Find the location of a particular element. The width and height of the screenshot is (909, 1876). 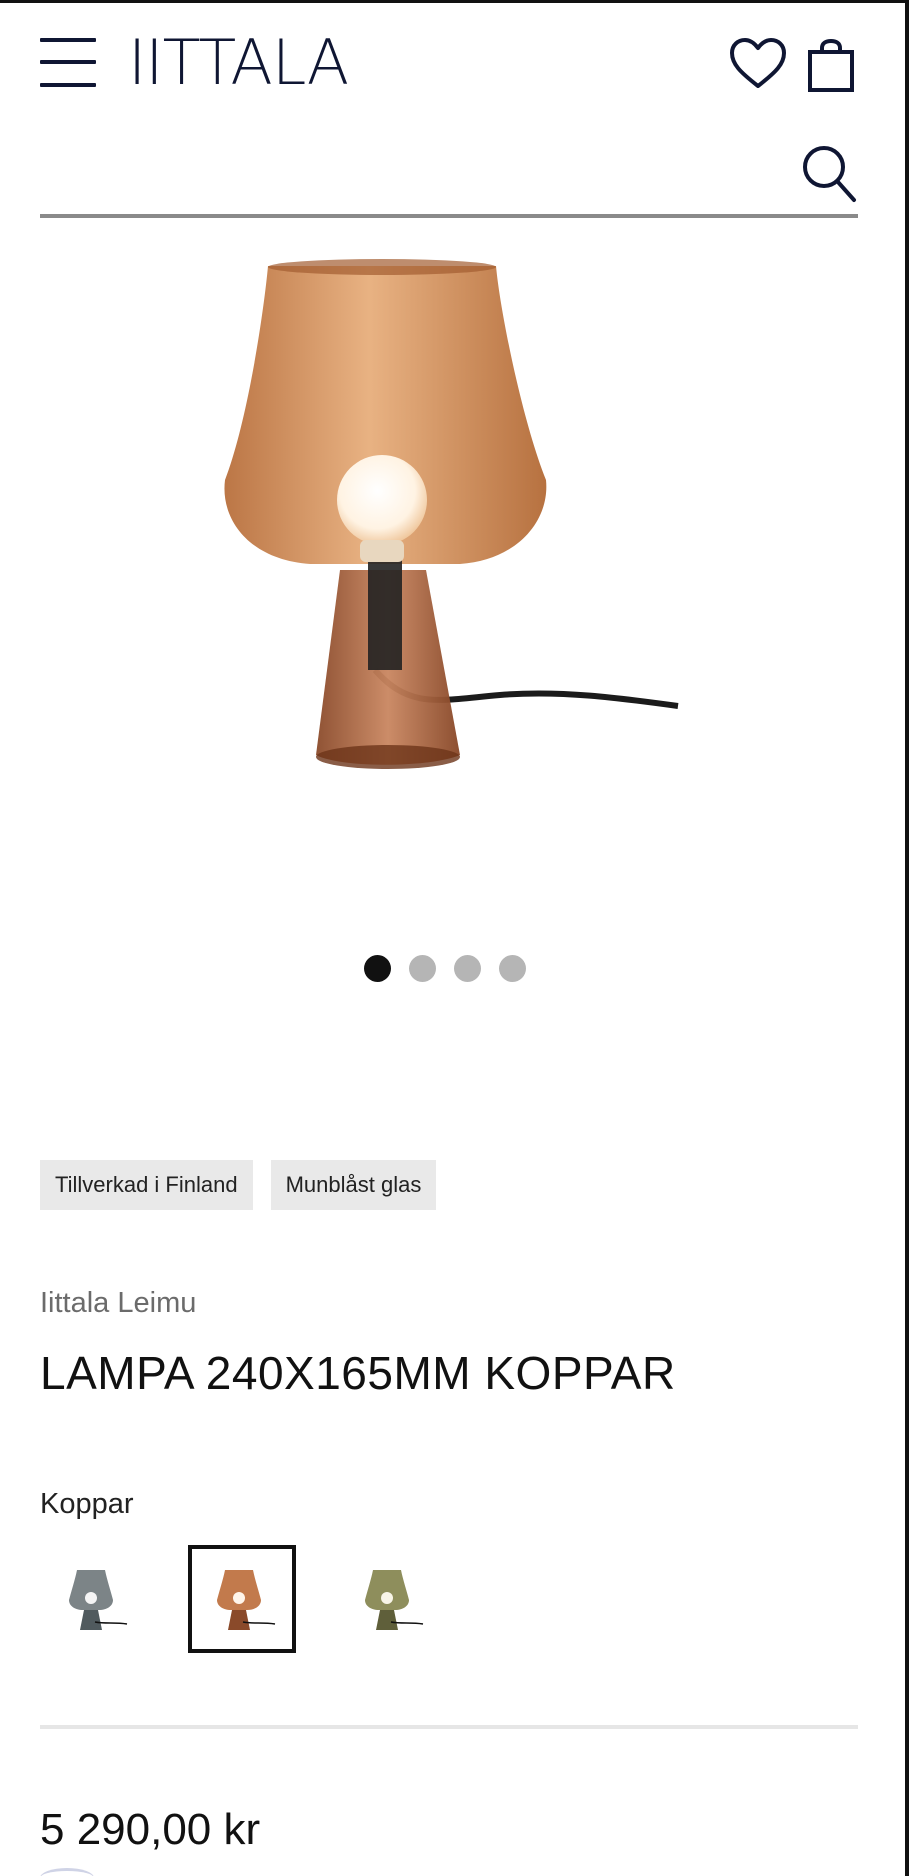

tag-mouth-blown-glass: Munblåst glas is located at coordinates (353, 1185).